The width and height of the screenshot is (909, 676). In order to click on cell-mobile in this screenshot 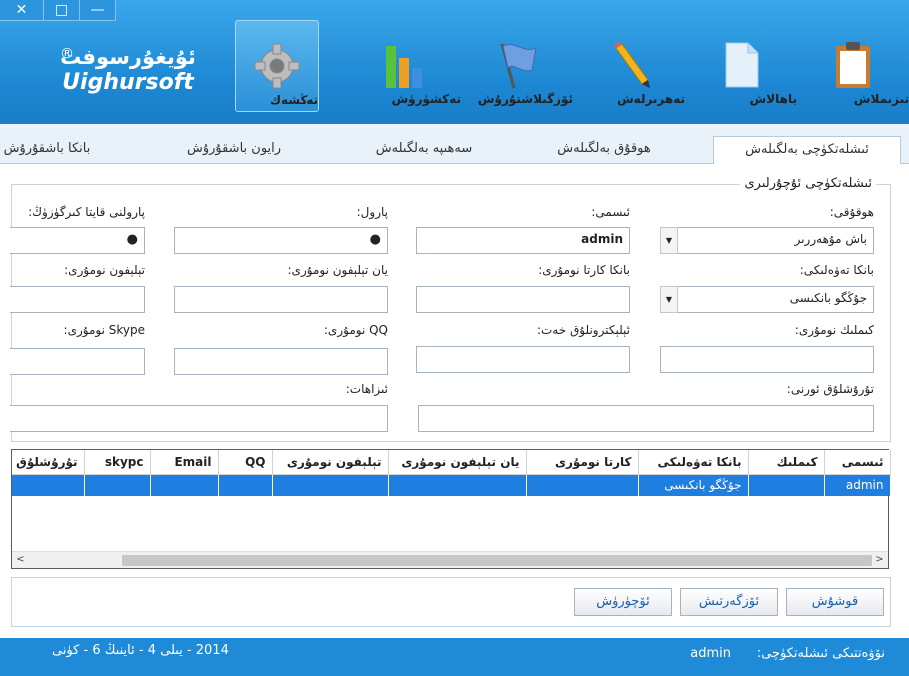, I will do `click(457, 485)`.